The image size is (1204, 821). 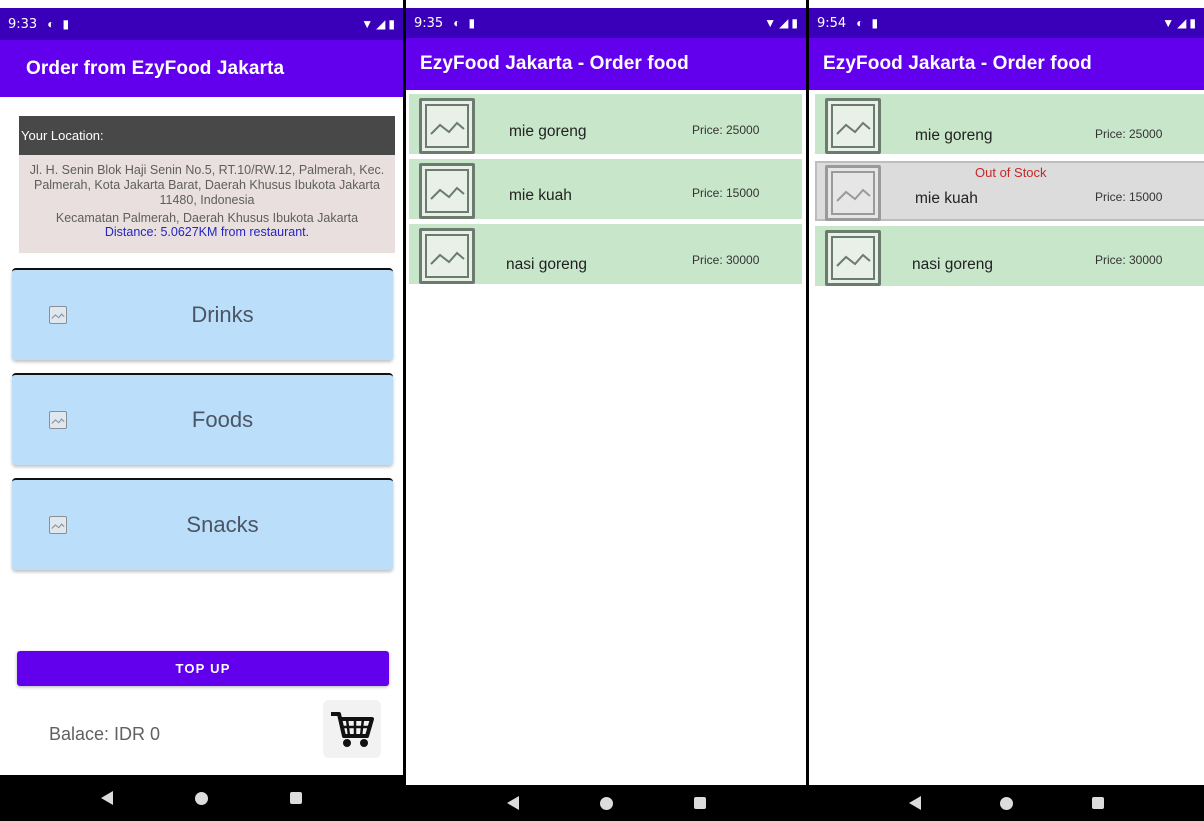 What do you see at coordinates (207, 232) in the screenshot?
I see `location-distance: Distance: 5.0627KM from restaurant.` at bounding box center [207, 232].